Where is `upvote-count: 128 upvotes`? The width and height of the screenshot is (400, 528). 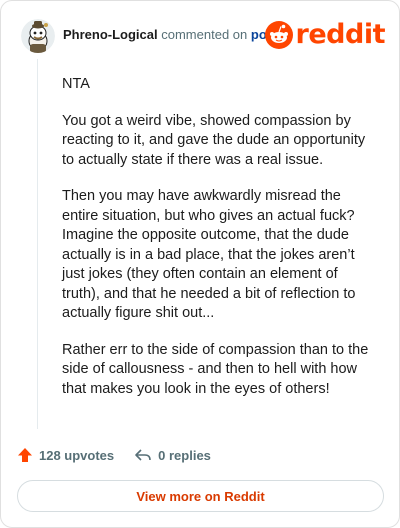 upvote-count: 128 upvotes is located at coordinates (77, 455).